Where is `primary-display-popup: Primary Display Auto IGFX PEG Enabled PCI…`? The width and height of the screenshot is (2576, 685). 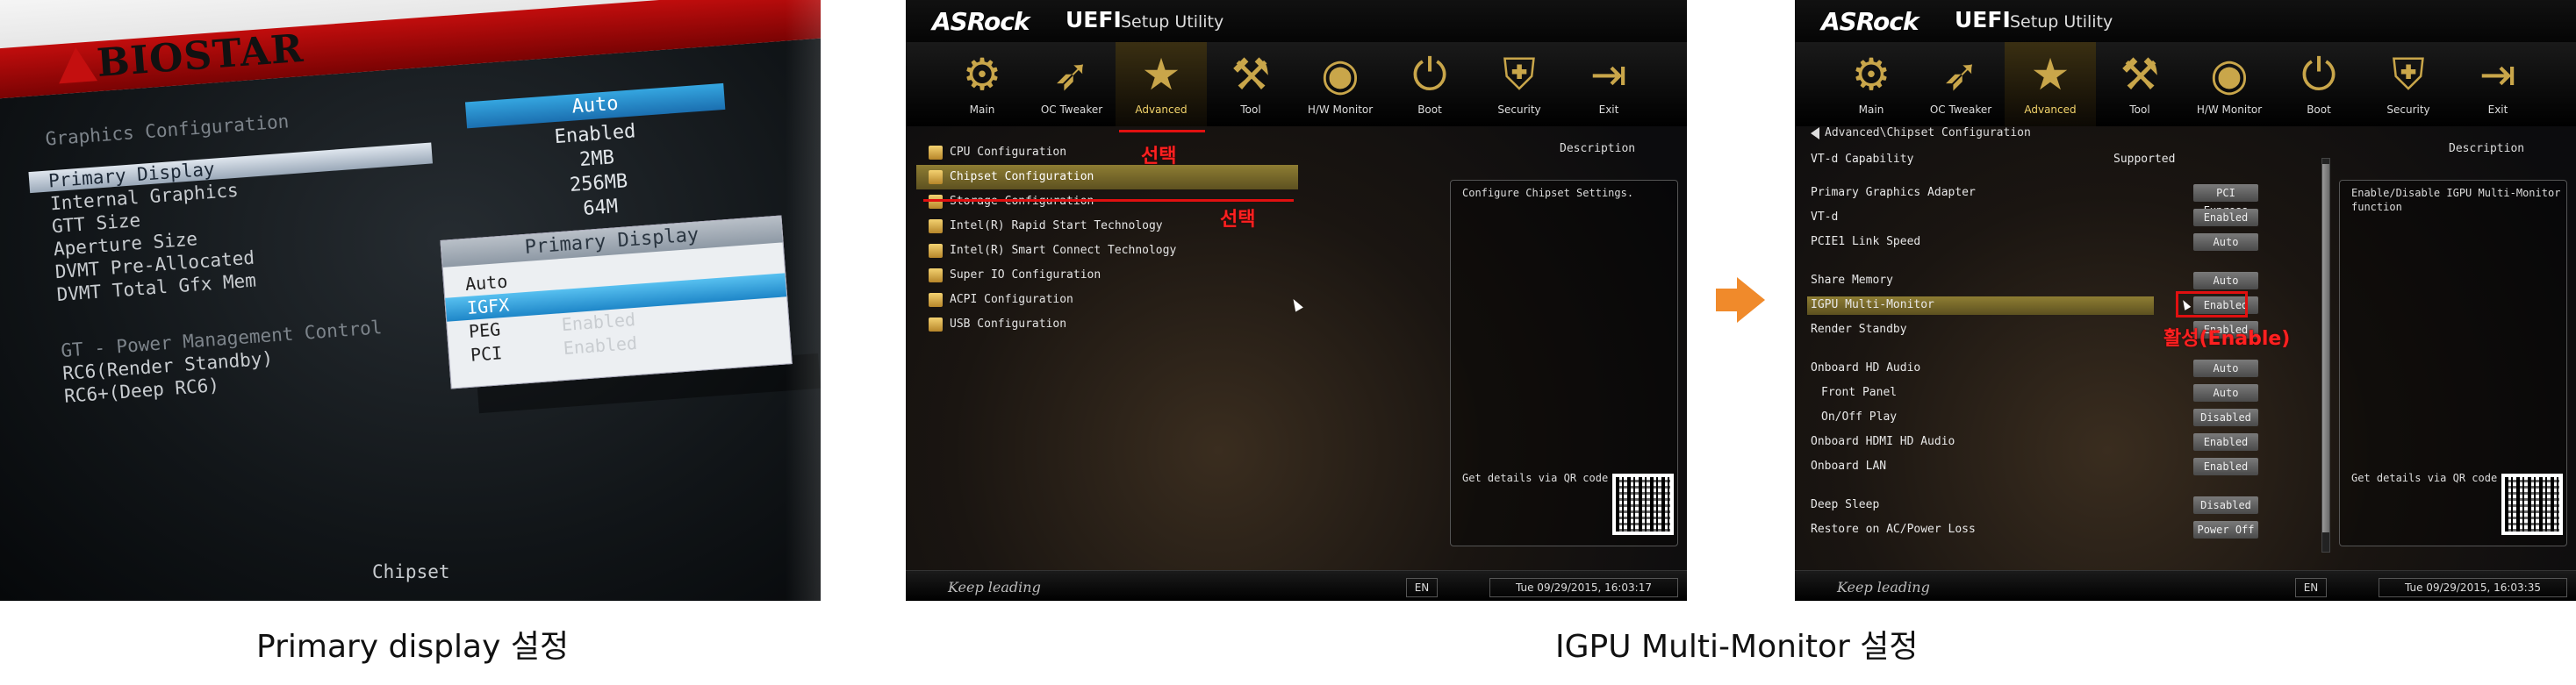 primary-display-popup: Primary Display Auto IGFX PEG Enabled PCI… is located at coordinates (616, 302).